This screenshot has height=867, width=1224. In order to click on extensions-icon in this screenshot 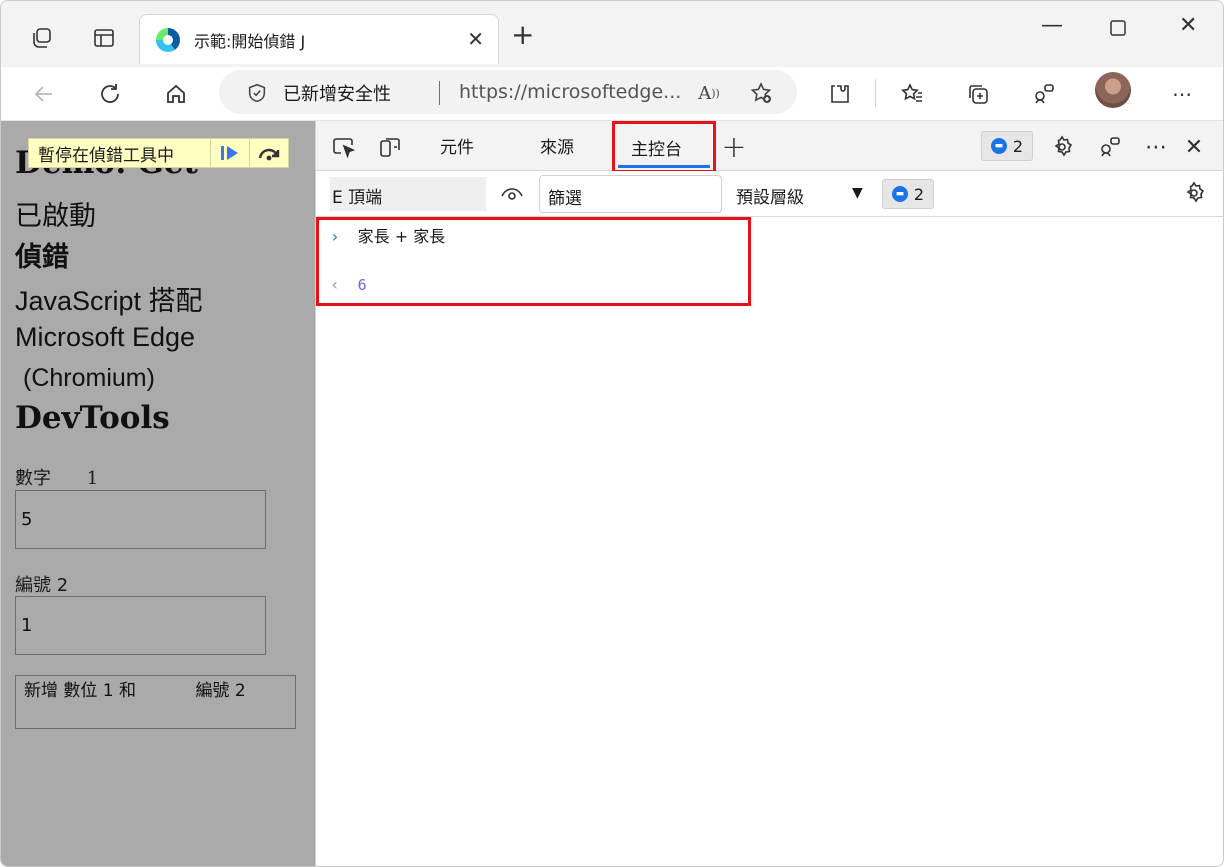, I will do `click(840, 94)`.